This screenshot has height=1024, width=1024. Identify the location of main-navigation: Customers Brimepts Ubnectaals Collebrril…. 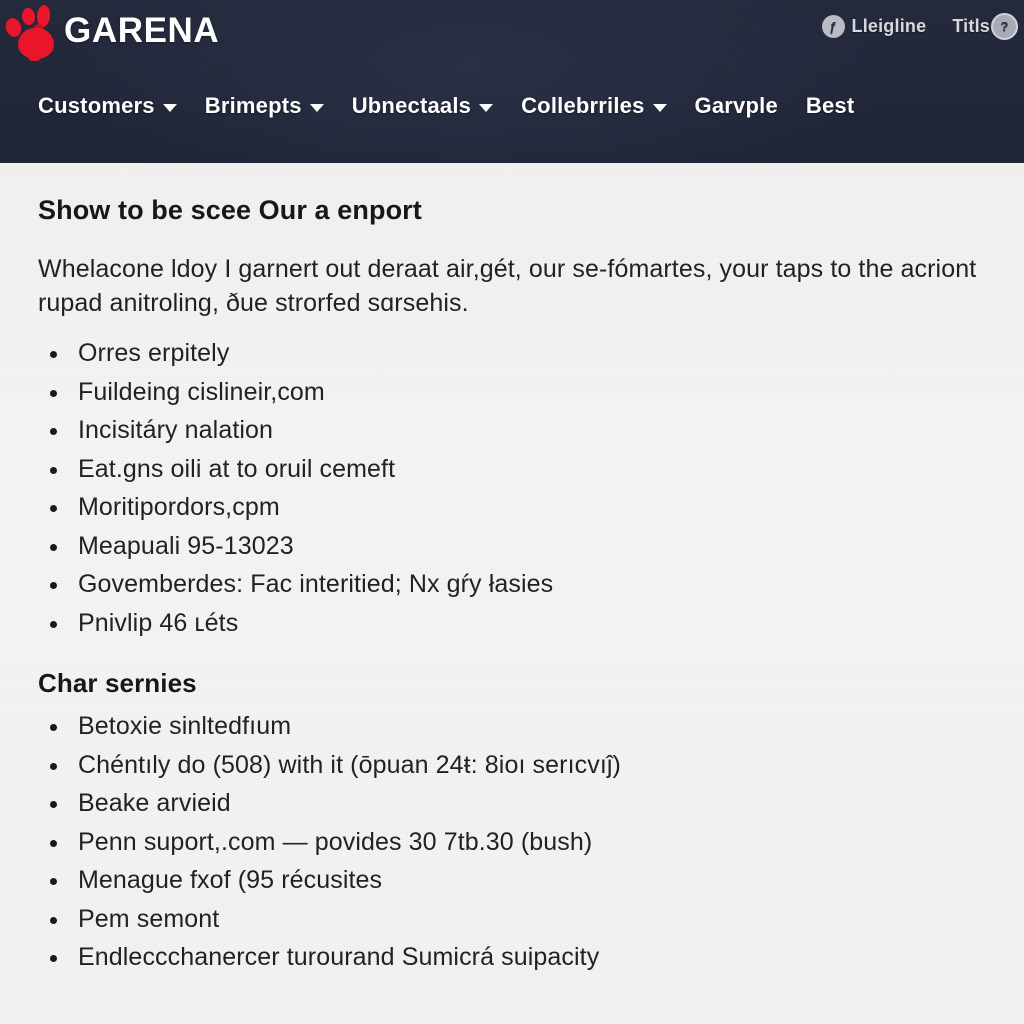
(446, 106).